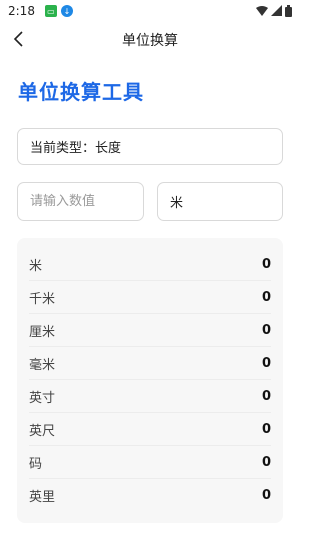 The width and height of the screenshot is (320, 533). I want to click on result-row: 千米 0, so click(150, 297).